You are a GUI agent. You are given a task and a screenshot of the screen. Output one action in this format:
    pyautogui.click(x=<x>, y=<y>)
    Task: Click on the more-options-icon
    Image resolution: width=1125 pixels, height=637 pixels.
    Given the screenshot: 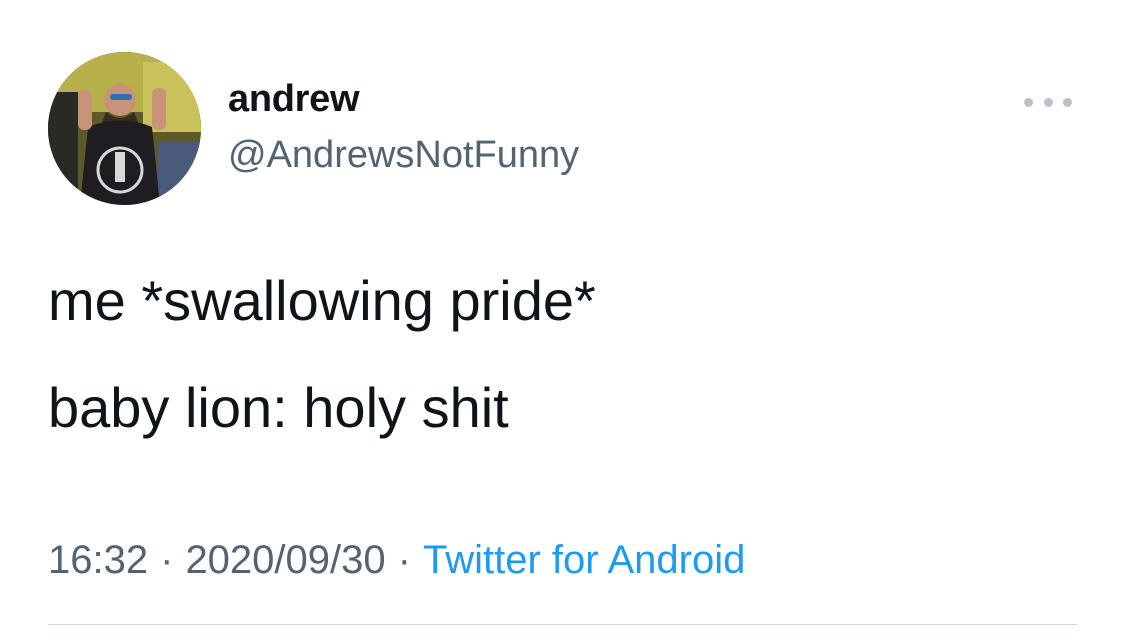 What is the action you would take?
    pyautogui.click(x=1048, y=102)
    